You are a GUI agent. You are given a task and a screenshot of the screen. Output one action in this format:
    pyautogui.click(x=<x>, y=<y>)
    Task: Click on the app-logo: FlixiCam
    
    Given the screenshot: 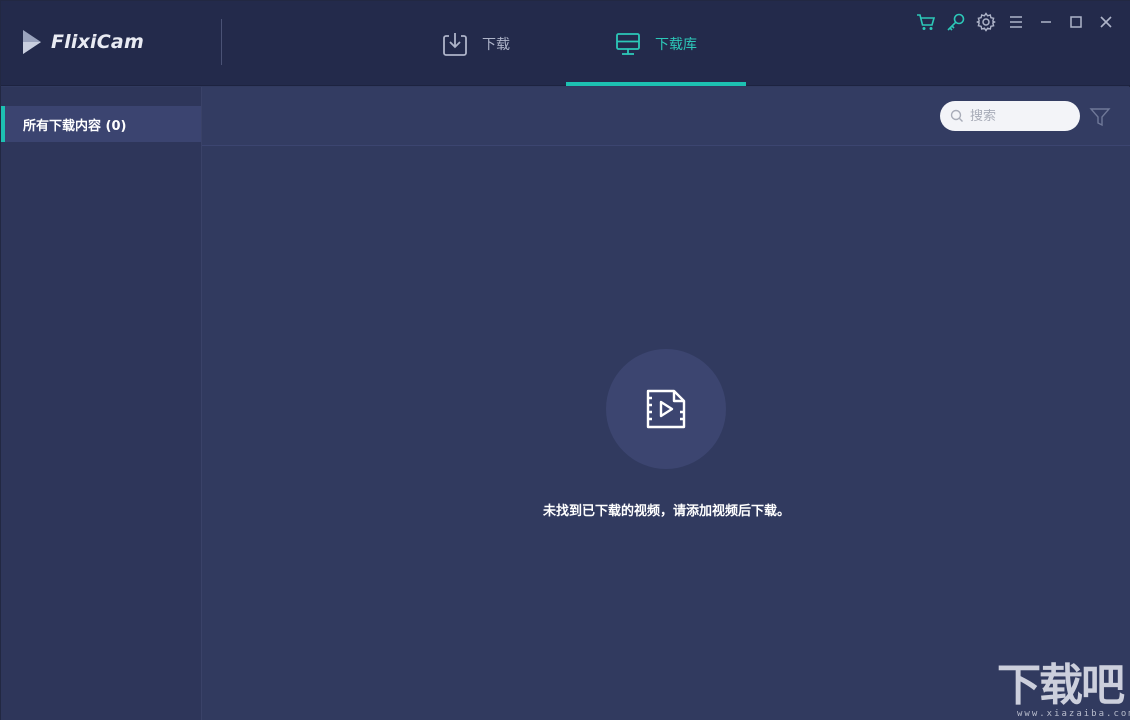 What is the action you would take?
    pyautogui.click(x=82, y=42)
    